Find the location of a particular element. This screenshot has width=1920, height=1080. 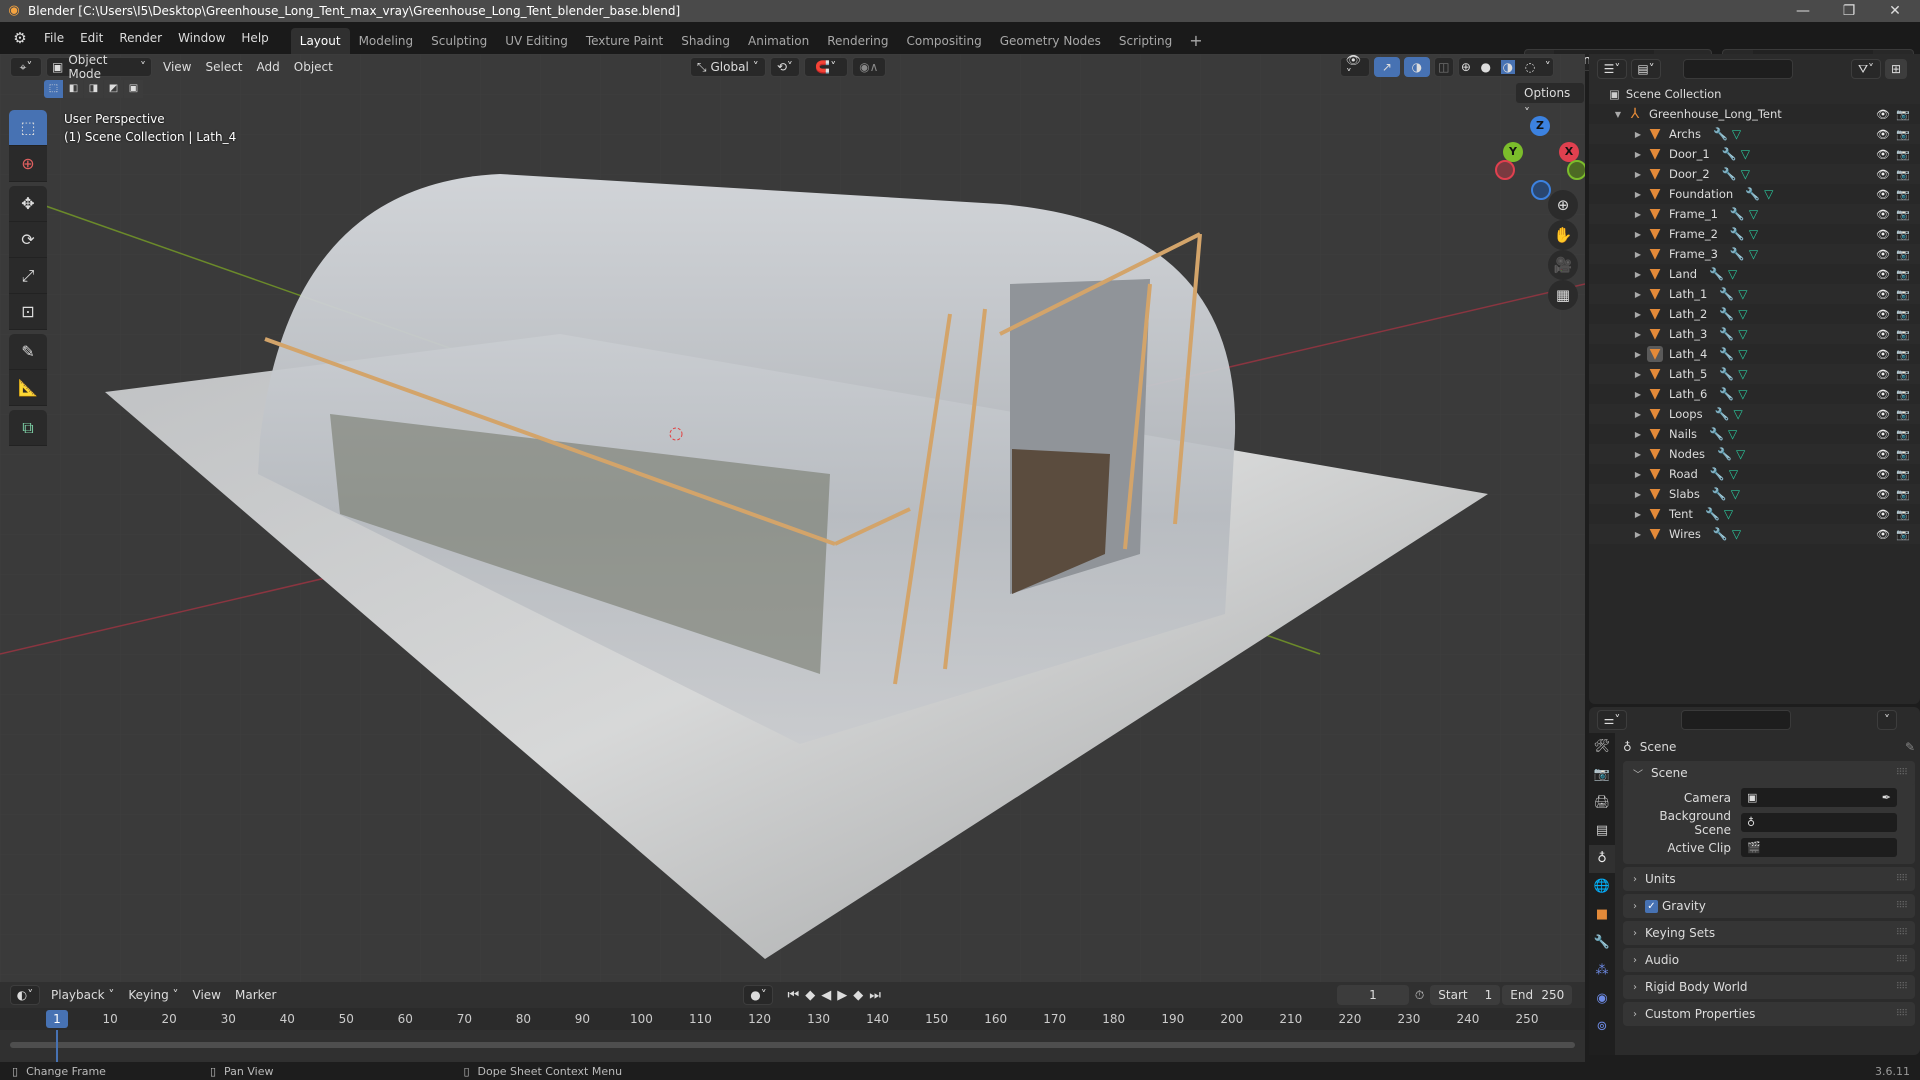

auto-keying-toggle: ●˅ is located at coordinates (758, 995).